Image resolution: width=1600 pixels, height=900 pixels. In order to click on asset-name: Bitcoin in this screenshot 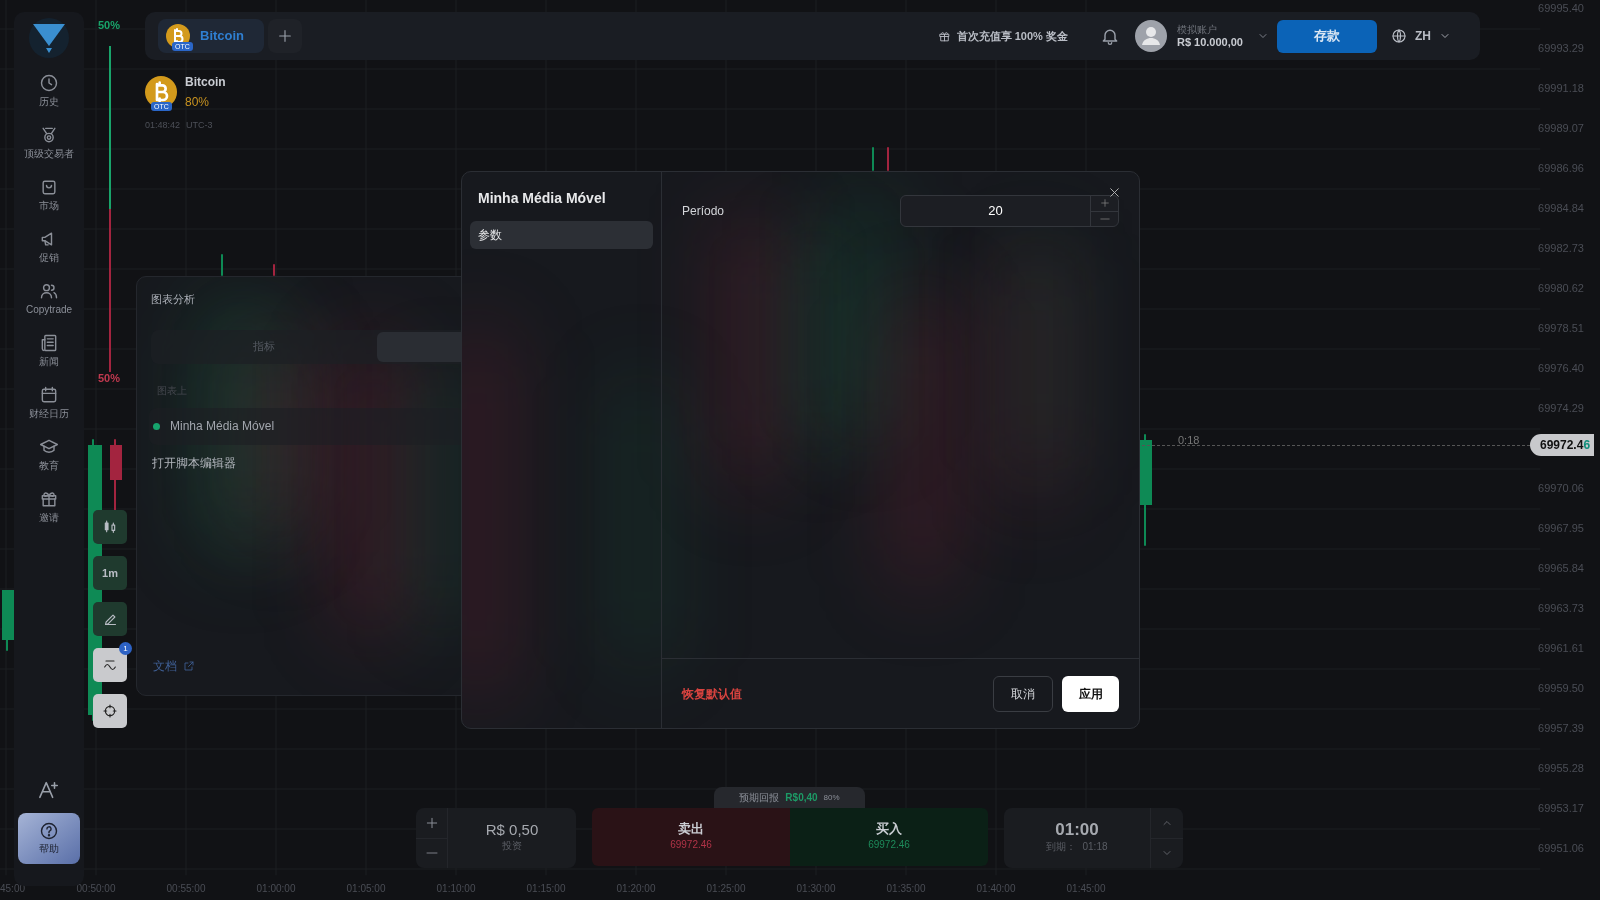, I will do `click(205, 82)`.